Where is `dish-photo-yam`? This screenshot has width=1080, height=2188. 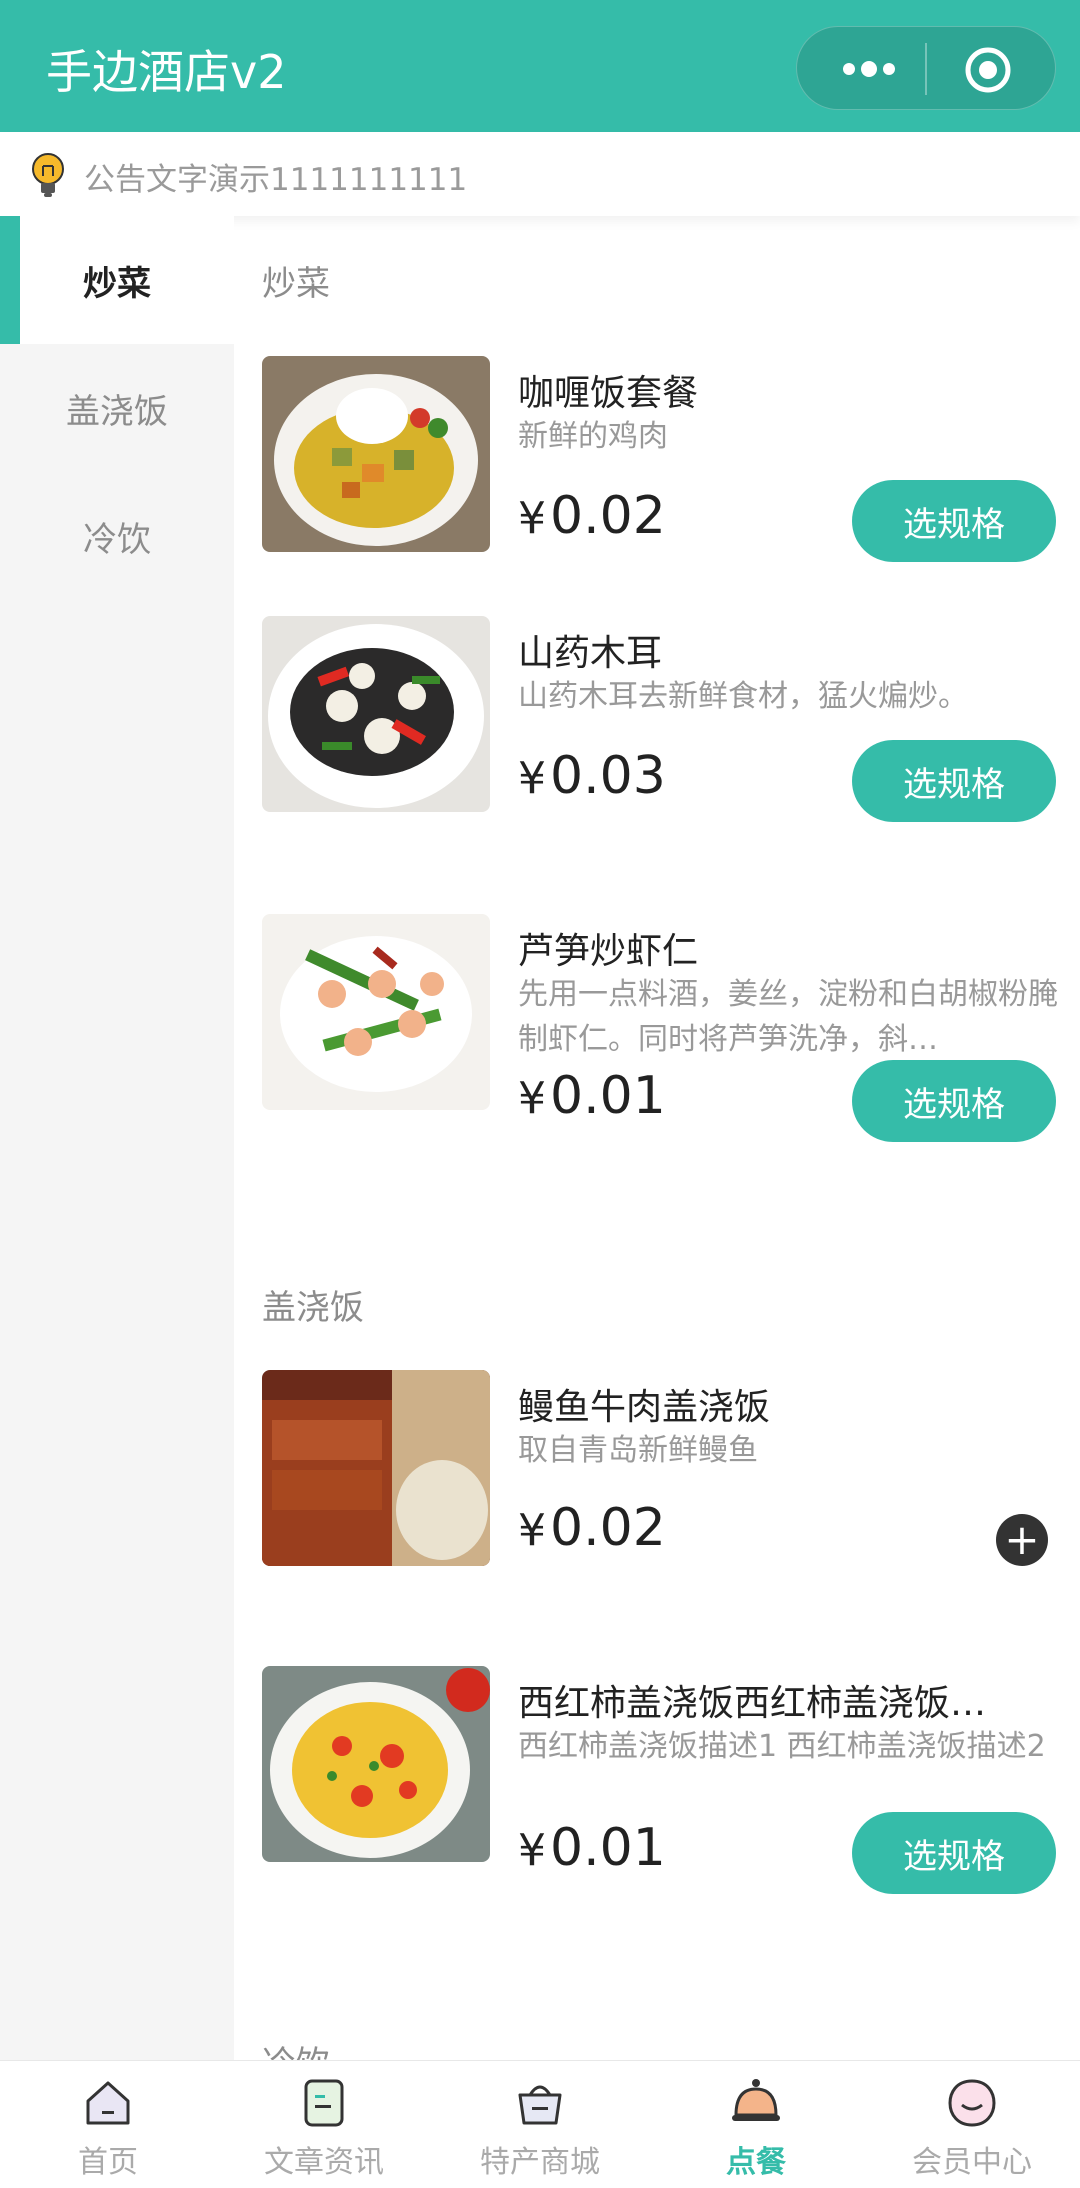
dish-photo-yam is located at coordinates (376, 714).